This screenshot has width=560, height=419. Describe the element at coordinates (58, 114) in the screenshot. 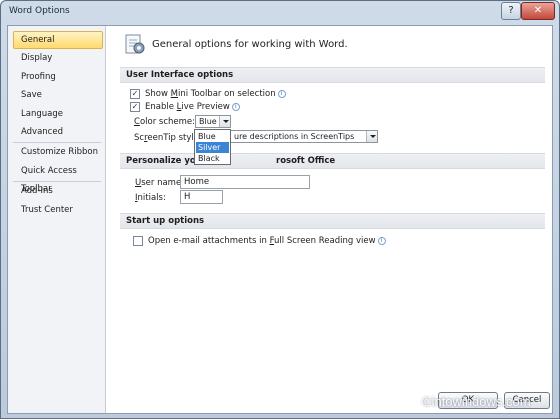

I see `sidebar-item-language: Language` at that location.